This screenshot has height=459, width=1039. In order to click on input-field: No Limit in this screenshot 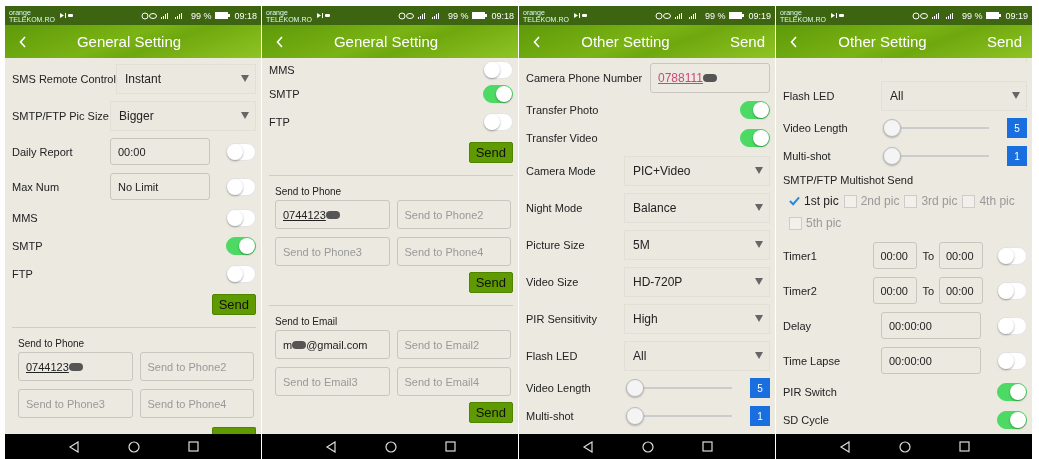, I will do `click(160, 186)`.